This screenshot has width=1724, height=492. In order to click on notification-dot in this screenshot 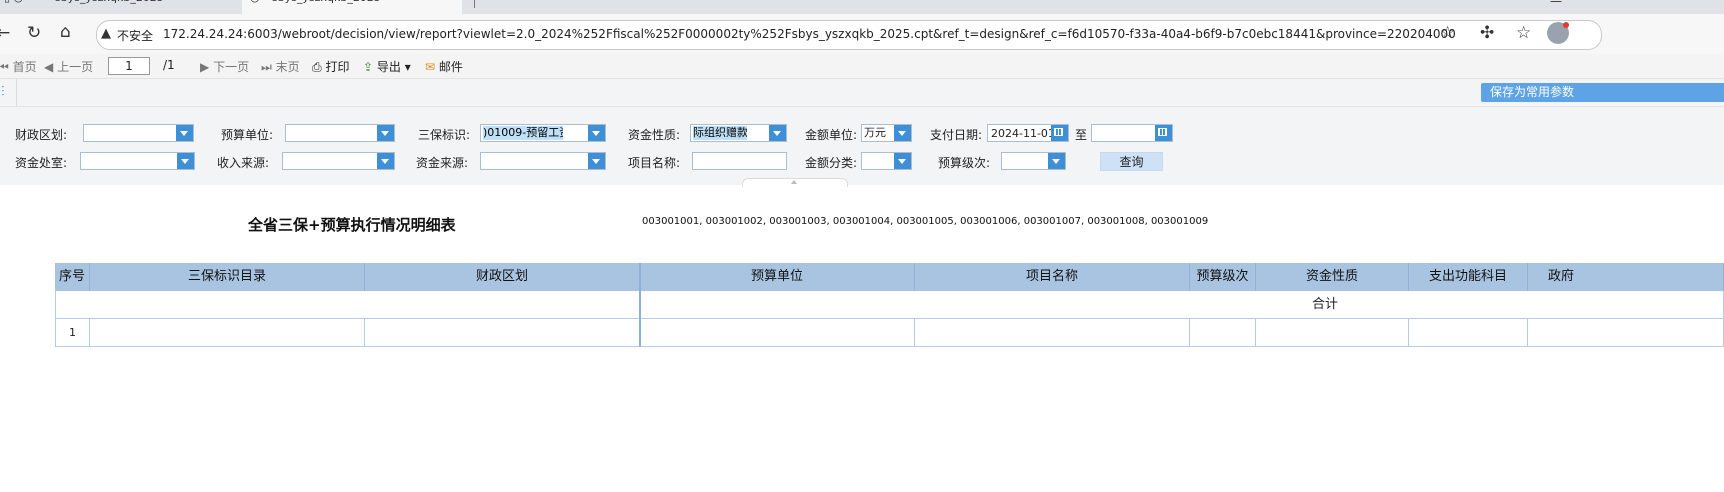, I will do `click(1566, 25)`.